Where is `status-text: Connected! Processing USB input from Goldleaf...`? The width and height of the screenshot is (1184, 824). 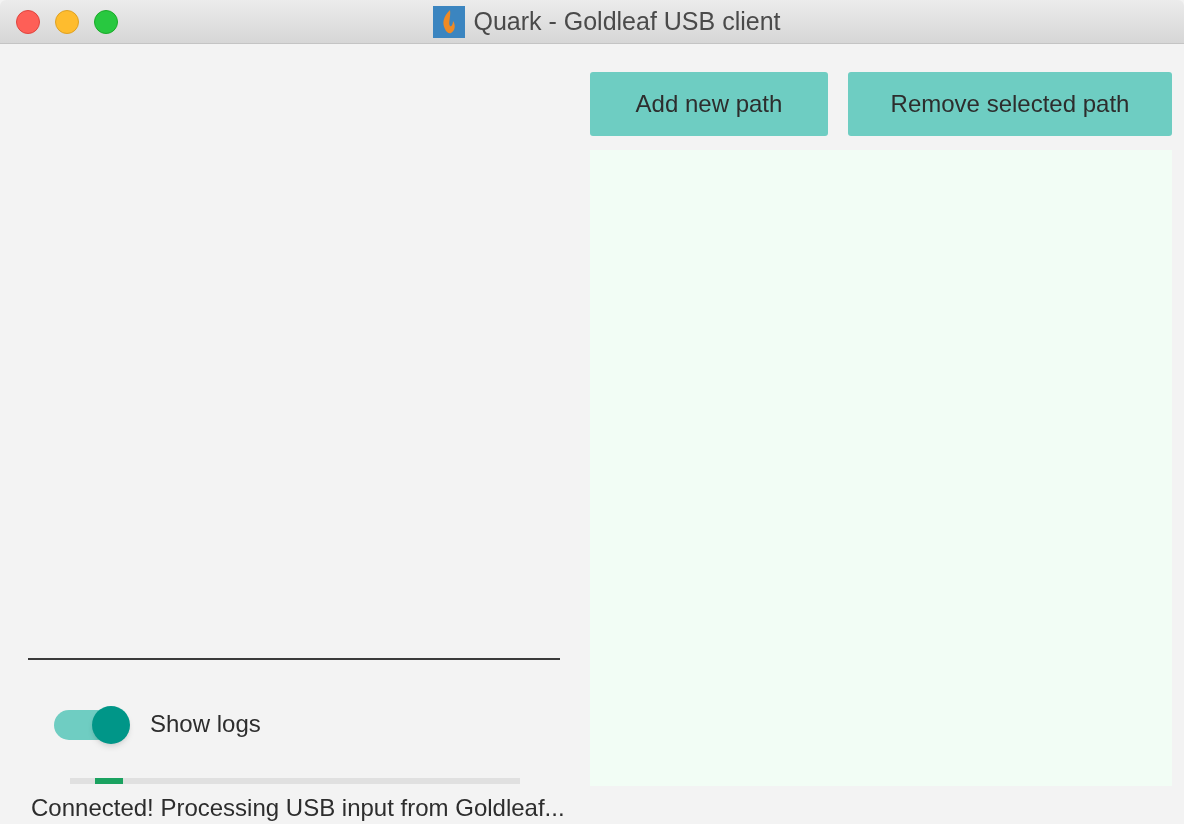
status-text: Connected! Processing USB input from Goldleaf... is located at coordinates (298, 808).